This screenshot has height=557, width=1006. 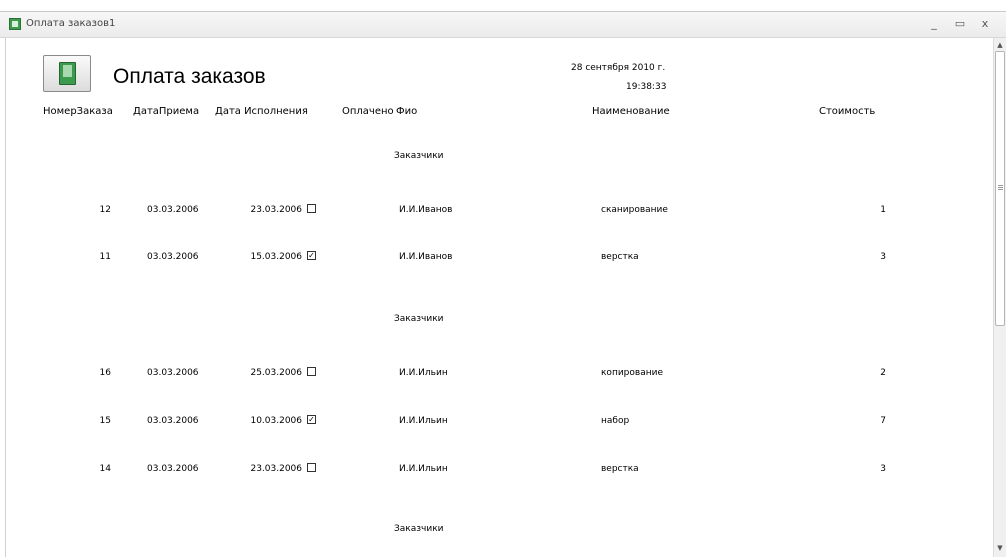 I want to click on cell-name: сканирование, so click(x=634, y=210).